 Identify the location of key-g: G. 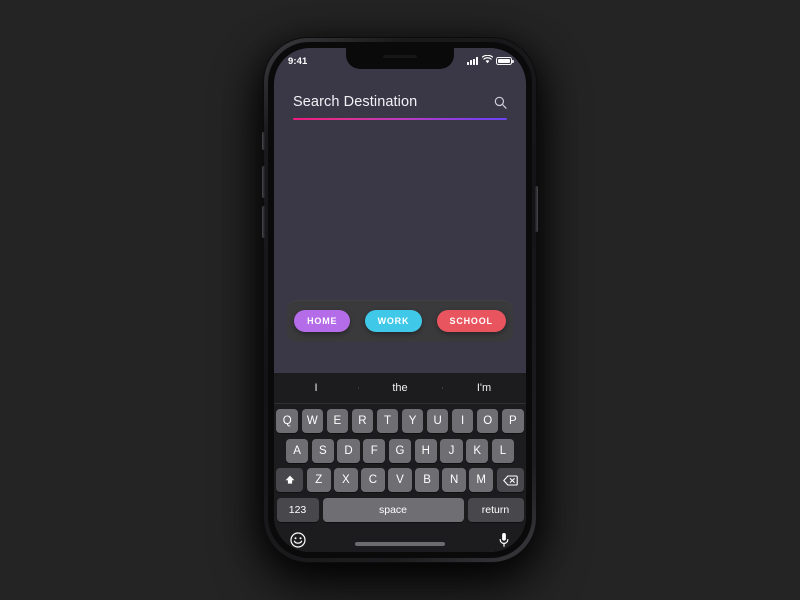
(400, 450).